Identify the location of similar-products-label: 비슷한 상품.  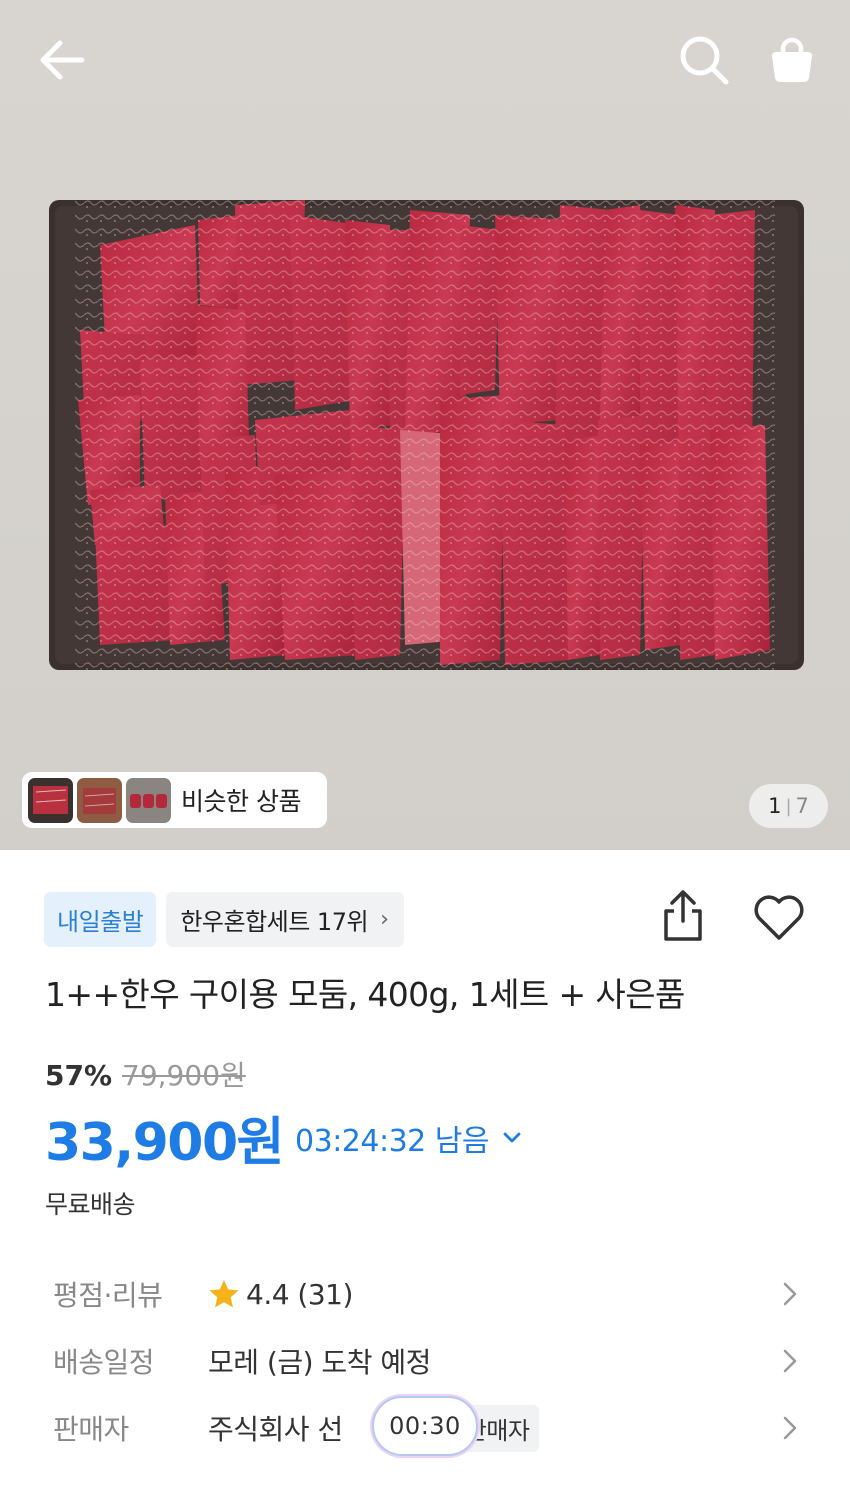
(241, 801).